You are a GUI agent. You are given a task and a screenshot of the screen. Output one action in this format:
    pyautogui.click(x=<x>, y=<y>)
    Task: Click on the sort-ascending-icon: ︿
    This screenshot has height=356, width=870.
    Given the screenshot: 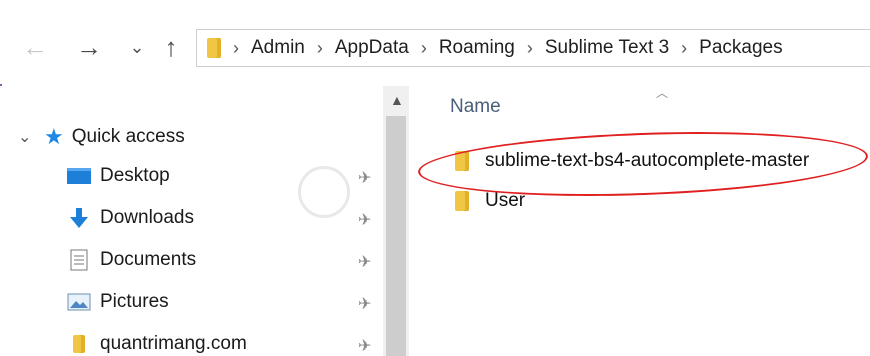 What is the action you would take?
    pyautogui.click(x=662, y=93)
    